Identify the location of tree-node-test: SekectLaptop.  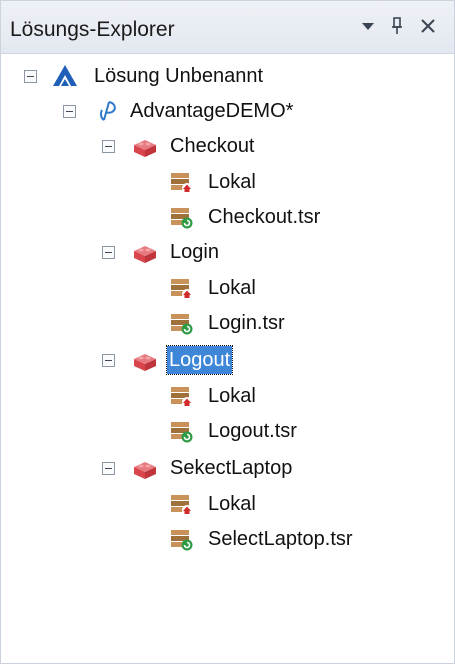
(226, 468).